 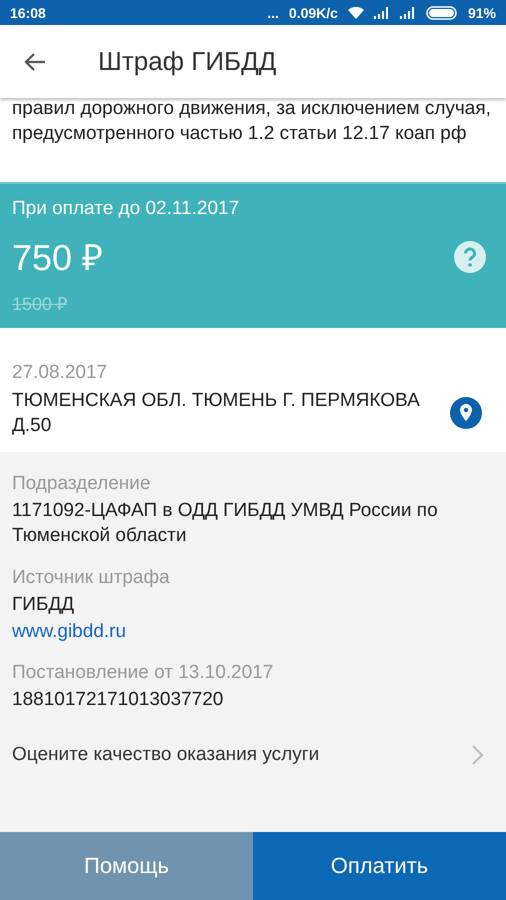 I want to click on help-button: Помощь, so click(x=126, y=866).